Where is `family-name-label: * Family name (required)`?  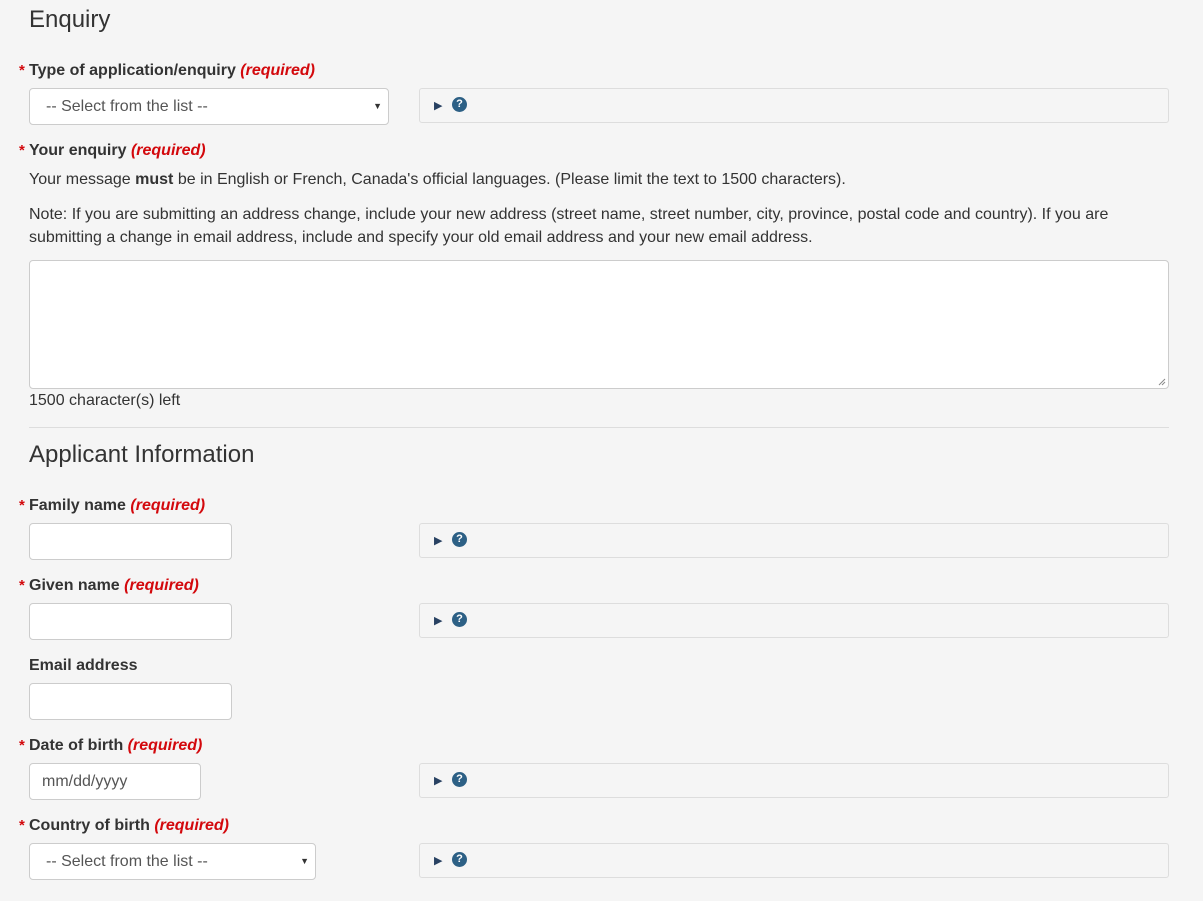
family-name-label: * Family name (required) is located at coordinates (112, 506).